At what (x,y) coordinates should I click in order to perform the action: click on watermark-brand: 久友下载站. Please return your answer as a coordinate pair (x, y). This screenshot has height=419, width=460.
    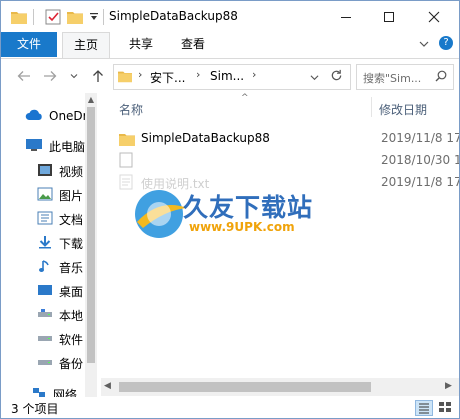
    Looking at the image, I should click on (248, 207).